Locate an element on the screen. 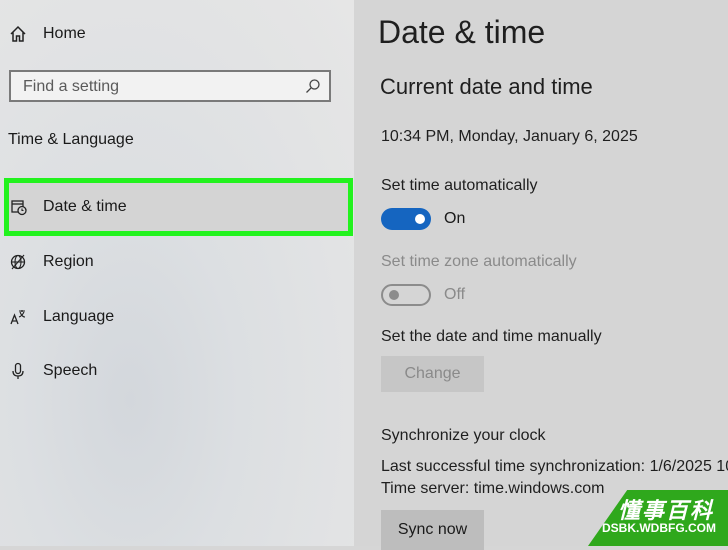 The image size is (728, 550). microphone-icon is located at coordinates (18, 371).